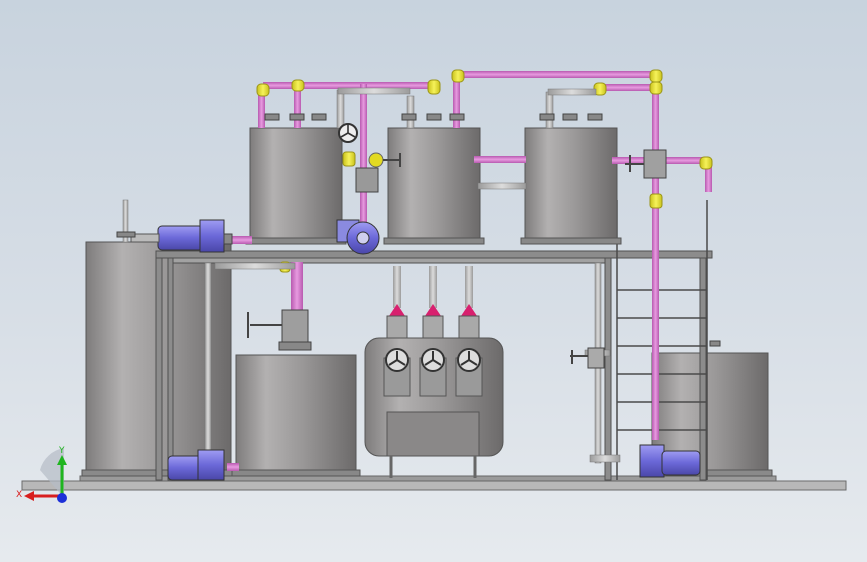  What do you see at coordinates (41, 474) in the screenshot?
I see `coordinate-triad: Y X` at bounding box center [41, 474].